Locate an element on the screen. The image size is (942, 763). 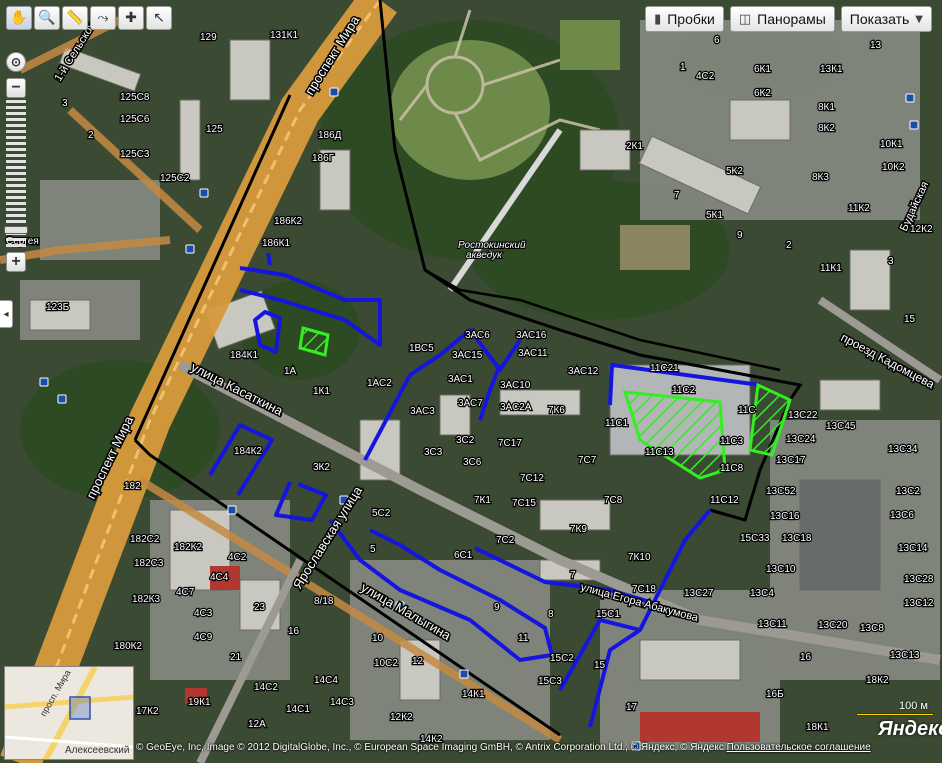
house-number-label: 180К2 is located at coordinates (128, 646).